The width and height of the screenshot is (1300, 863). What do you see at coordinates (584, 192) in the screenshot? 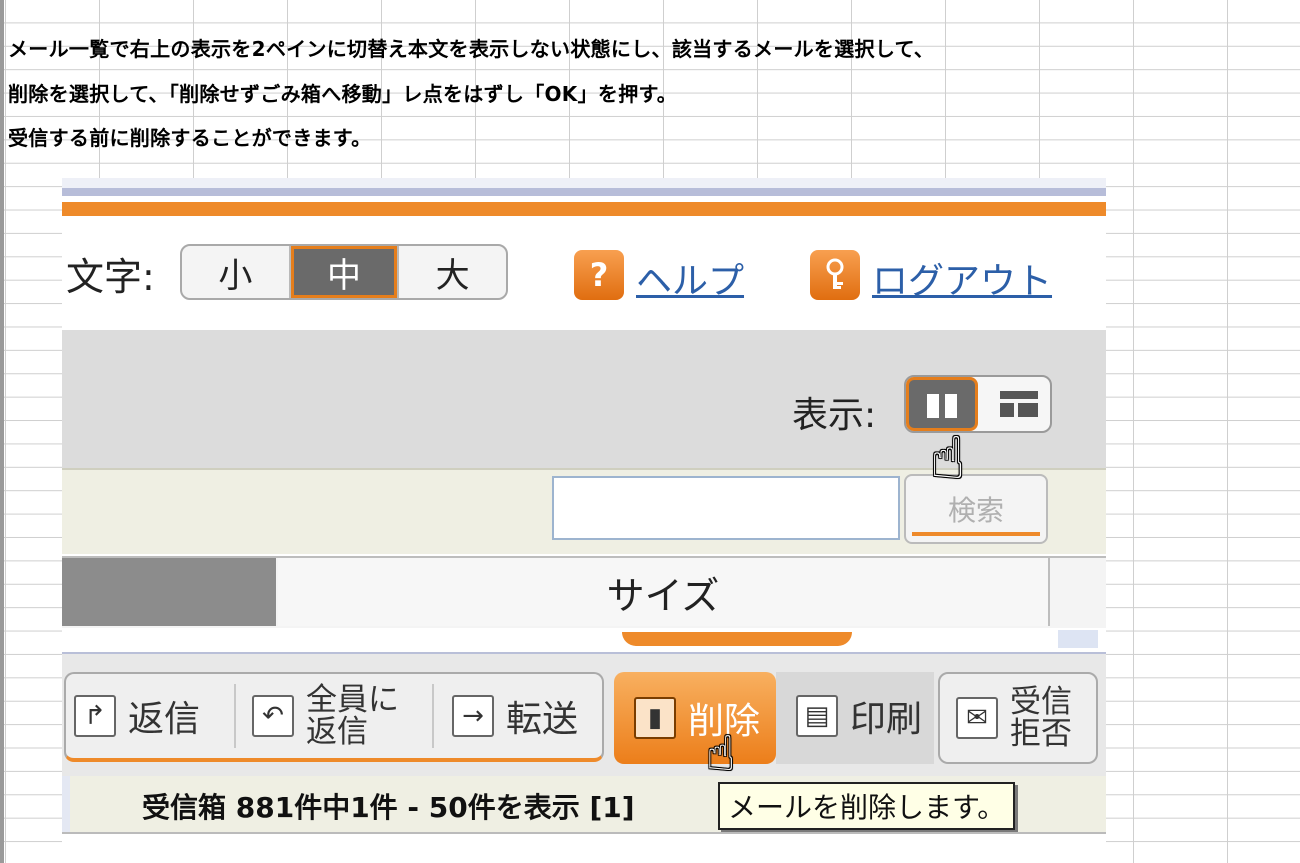
I see `top-blue-strip` at bounding box center [584, 192].